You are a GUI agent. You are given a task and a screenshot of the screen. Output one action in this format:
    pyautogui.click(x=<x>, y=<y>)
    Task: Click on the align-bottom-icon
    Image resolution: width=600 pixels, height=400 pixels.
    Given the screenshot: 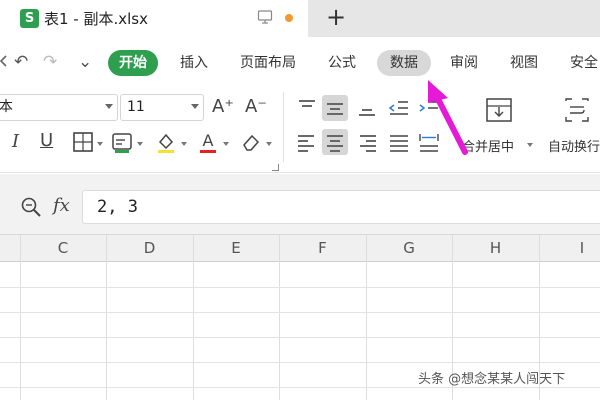 What is the action you would take?
    pyautogui.click(x=367, y=108)
    